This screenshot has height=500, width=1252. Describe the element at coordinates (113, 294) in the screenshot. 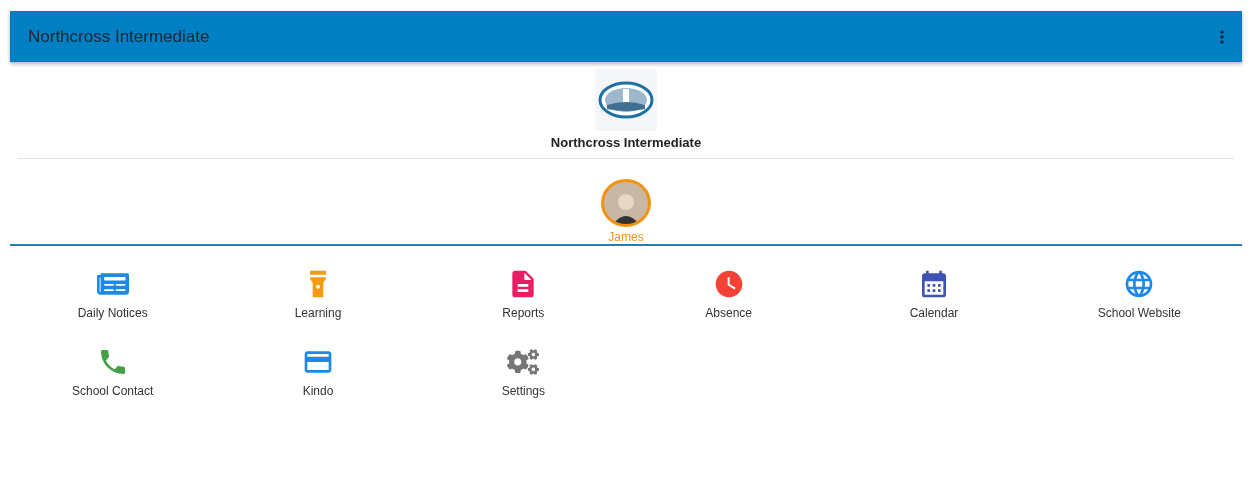

I see `menu-tile: Daily Notices` at that location.